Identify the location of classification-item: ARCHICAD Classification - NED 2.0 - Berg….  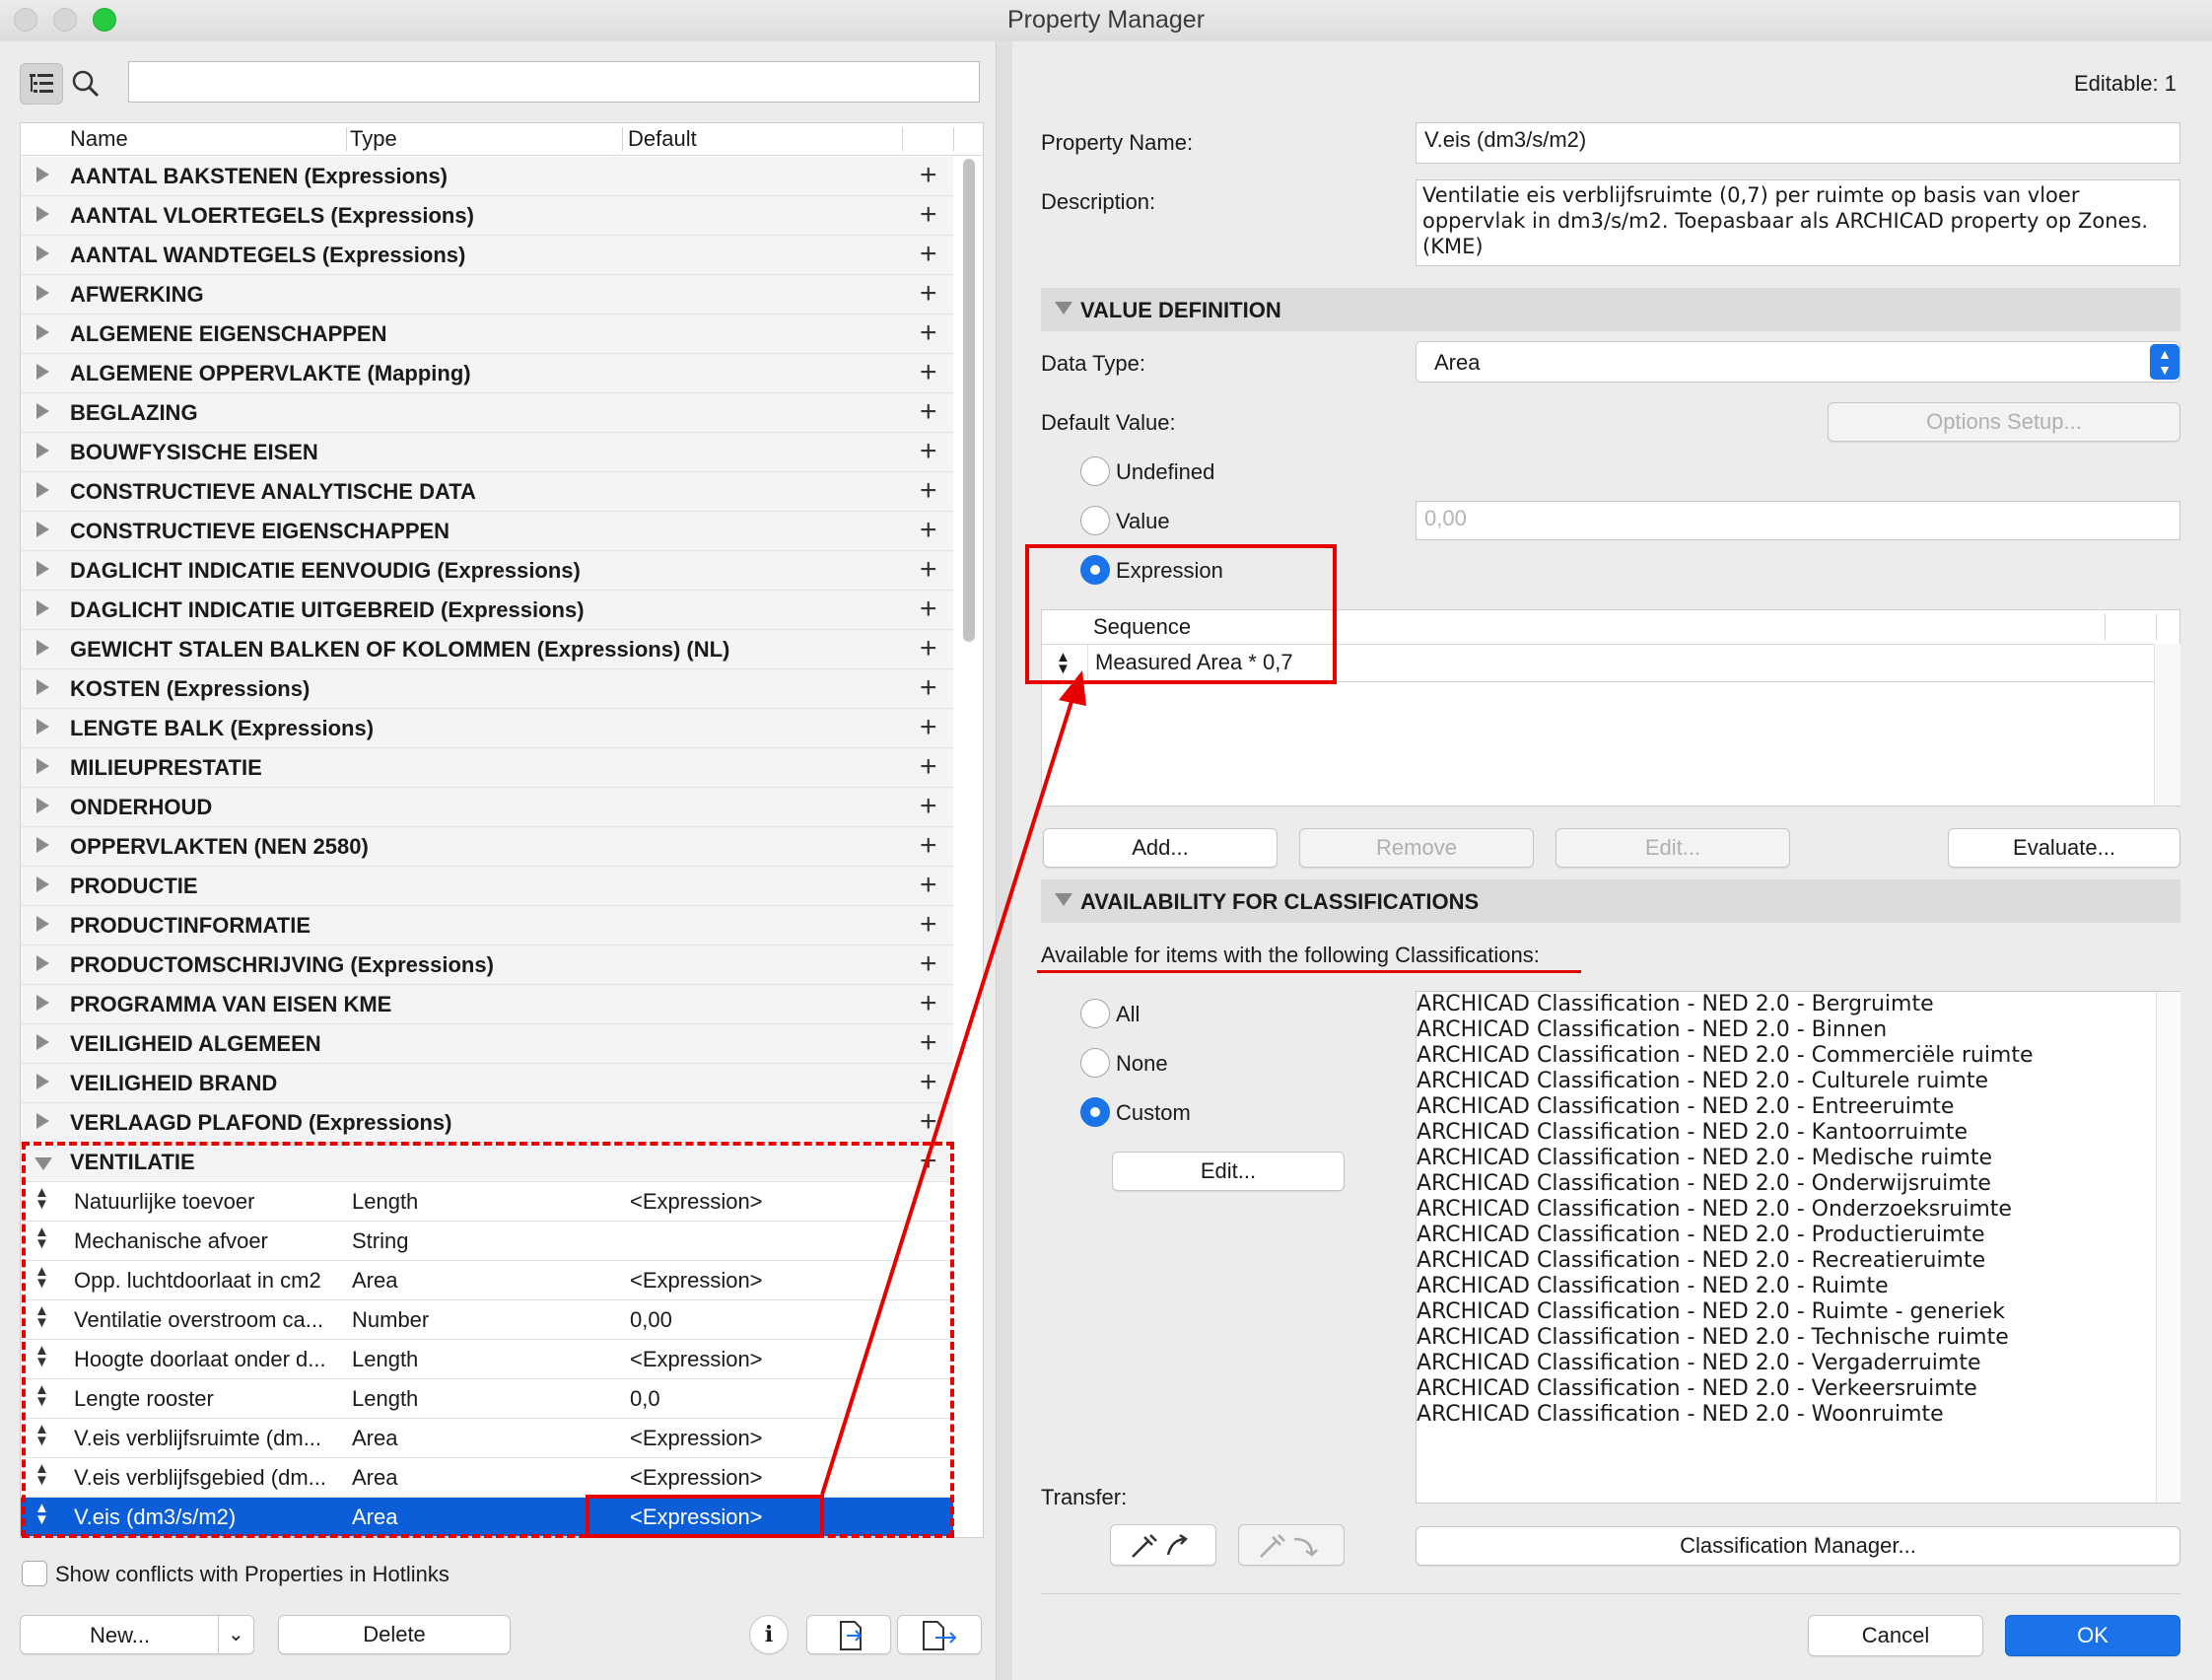
(1798, 1004).